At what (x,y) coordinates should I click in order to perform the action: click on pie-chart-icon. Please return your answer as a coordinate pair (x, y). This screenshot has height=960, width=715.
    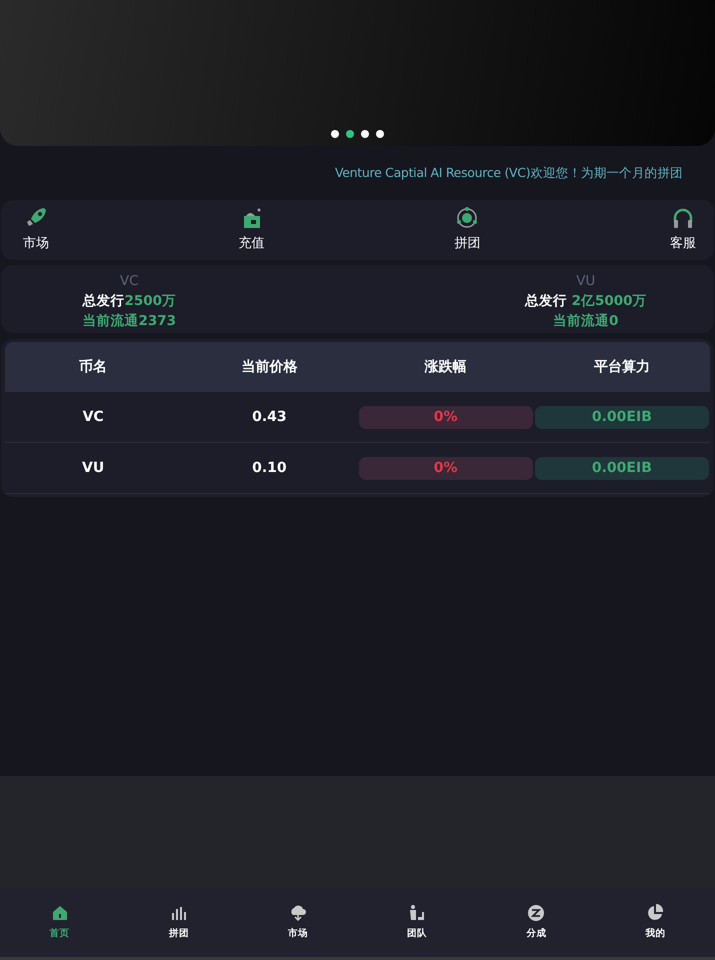
    Looking at the image, I should click on (655, 913).